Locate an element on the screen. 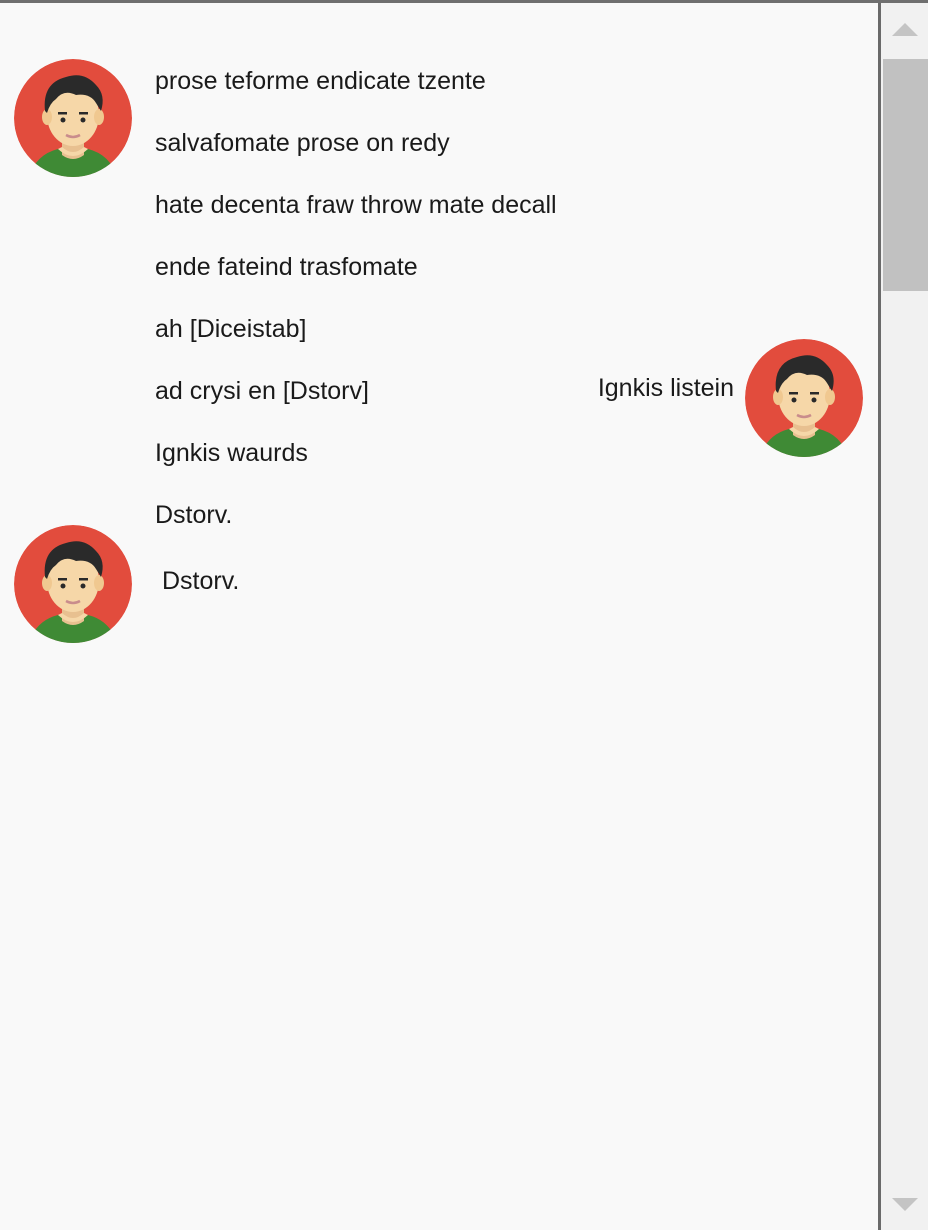 Image resolution: width=928 pixels, height=1230 pixels. message-line: Dstorv. is located at coordinates (201, 581).